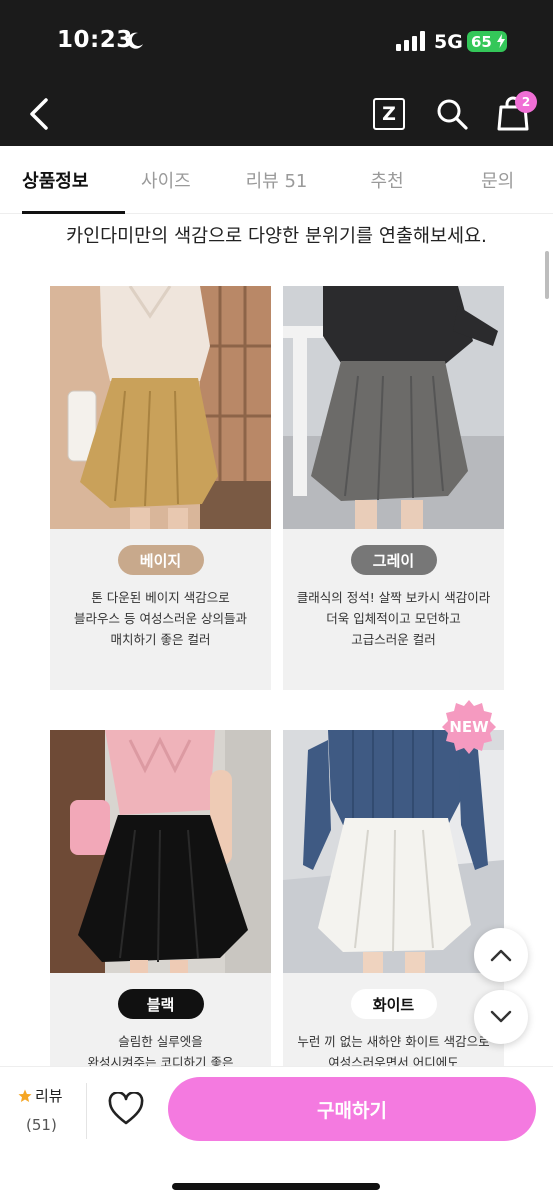 The width and height of the screenshot is (553, 1200). I want to click on desc-line: 블라우스 등 여성스러운 상의들과, so click(160, 618).